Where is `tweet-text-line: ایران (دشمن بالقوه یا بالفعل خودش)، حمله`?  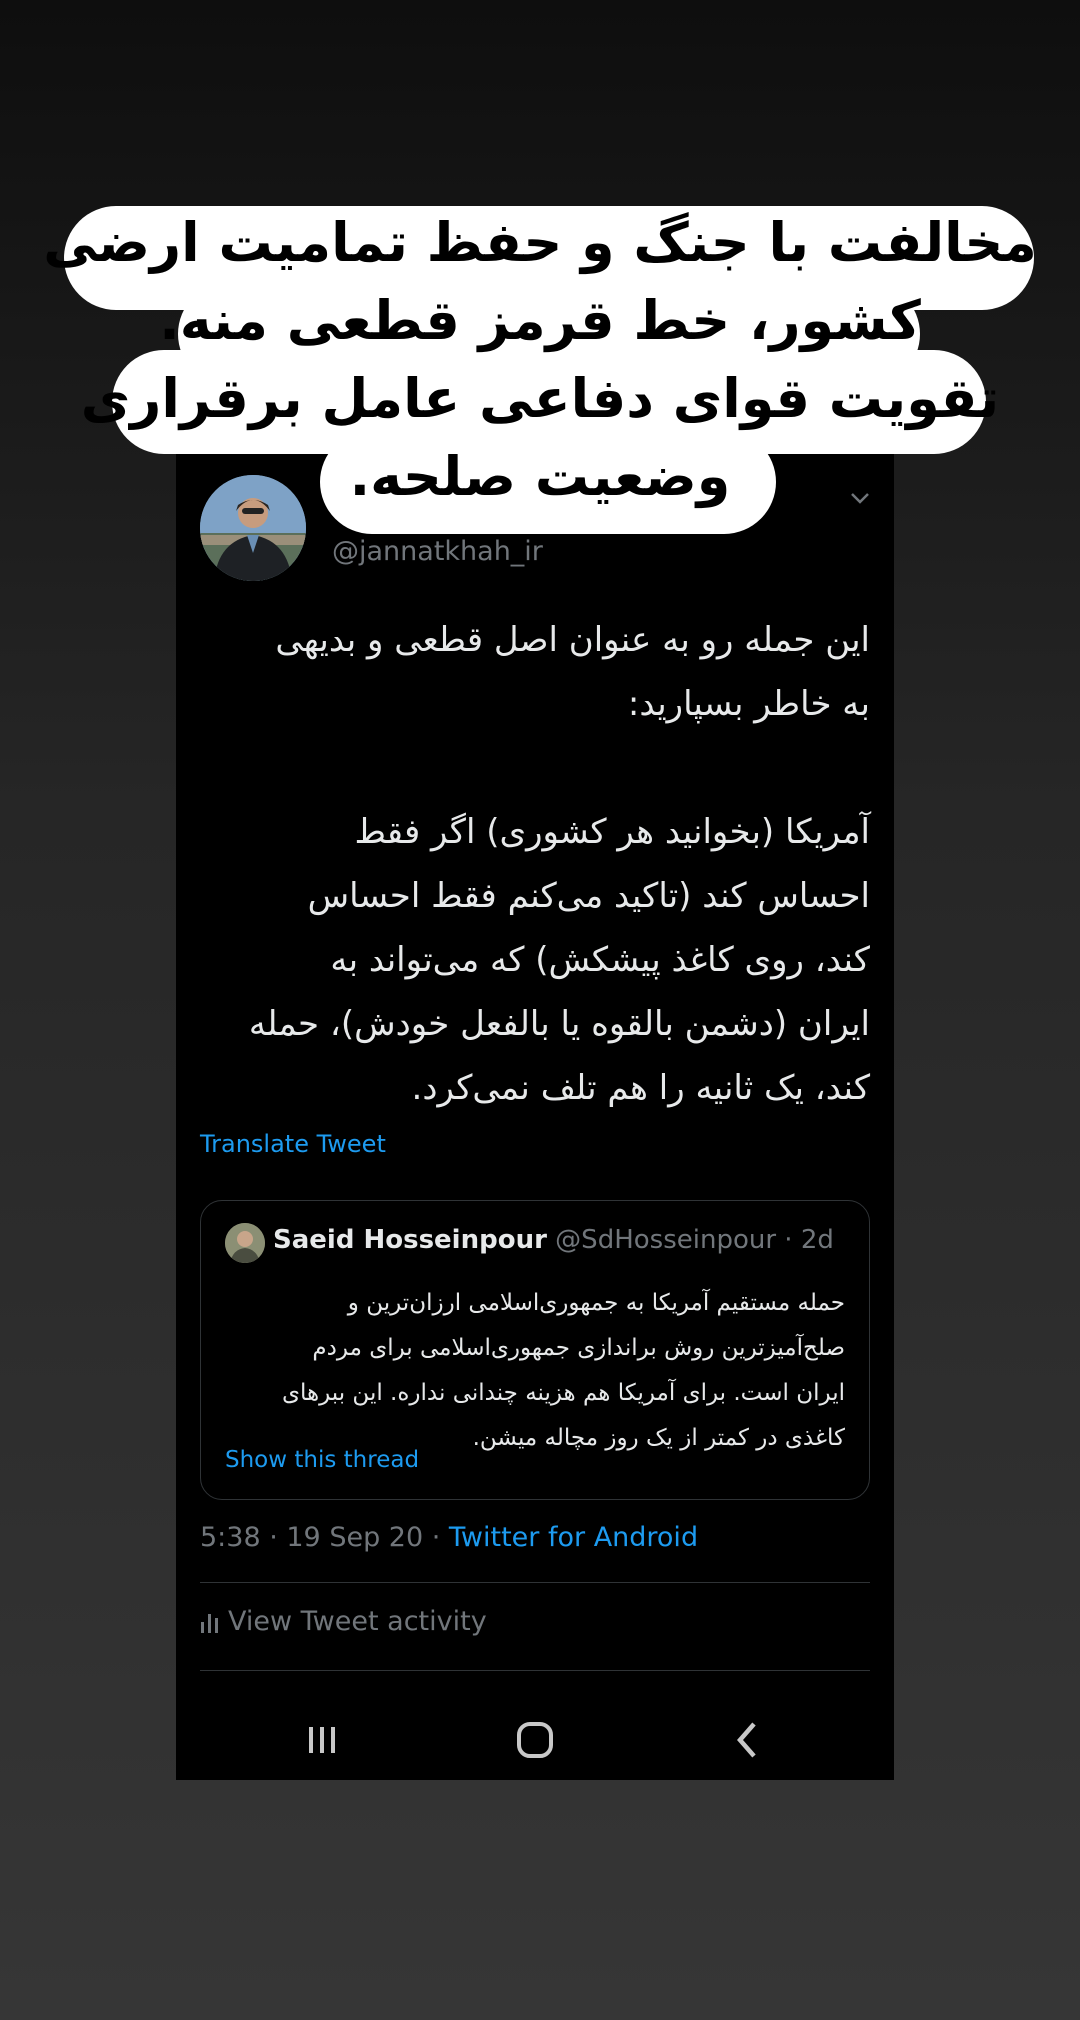 tweet-text-line: ایران (دشمن بالقوه یا بالفعل خودش)، حمله is located at coordinates (559, 1024).